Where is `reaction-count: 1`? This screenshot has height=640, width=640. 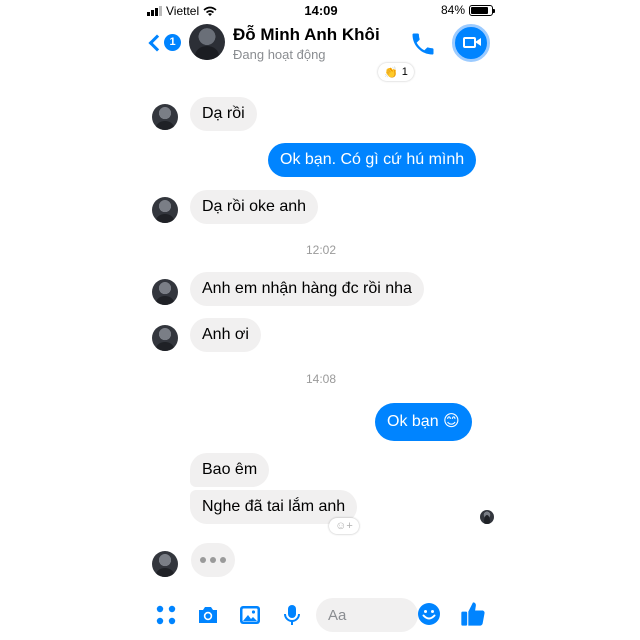 reaction-count: 1 is located at coordinates (404, 72).